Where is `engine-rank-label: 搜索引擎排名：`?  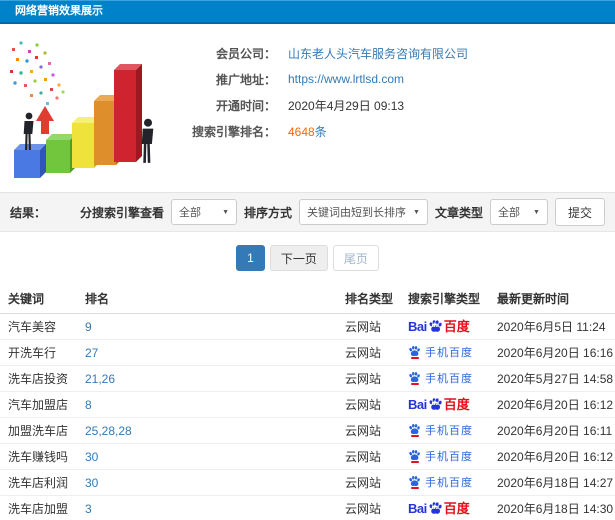 engine-rank-label: 搜索引擎排名： is located at coordinates (233, 131).